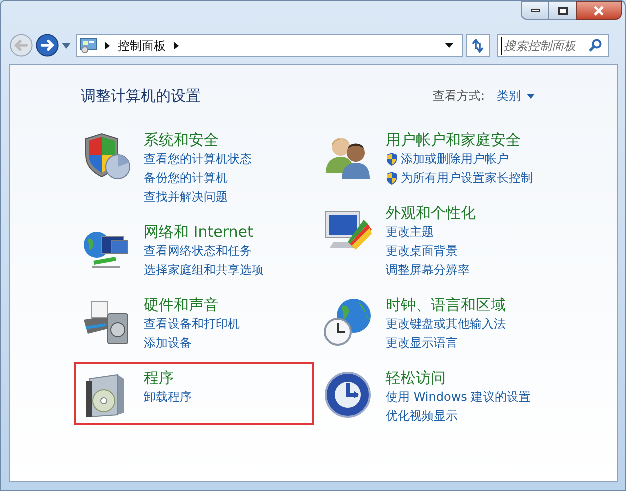 Image resolution: width=626 pixels, height=491 pixels. What do you see at coordinates (553, 45) in the screenshot?
I see `search-field: 搜索控制面板` at bounding box center [553, 45].